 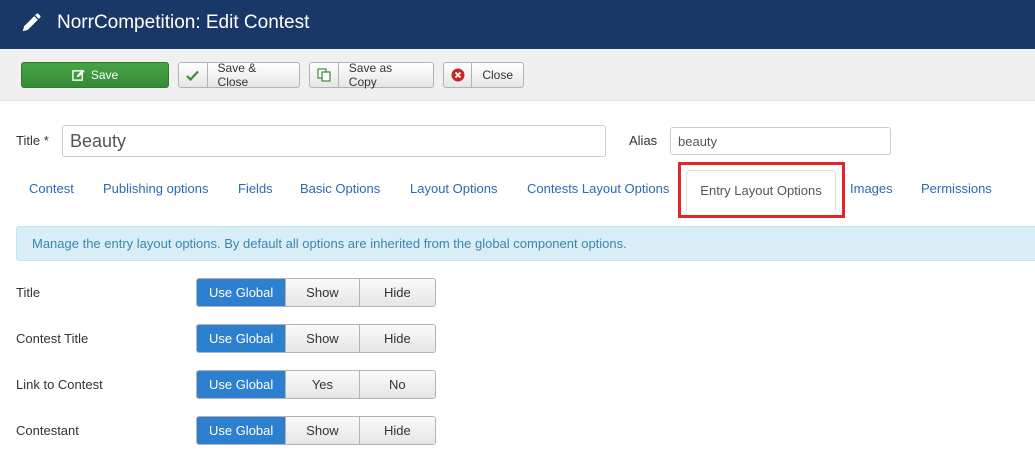 I want to click on toolbar: Save Save & Close Save as Copy Close, so click(x=517, y=75).